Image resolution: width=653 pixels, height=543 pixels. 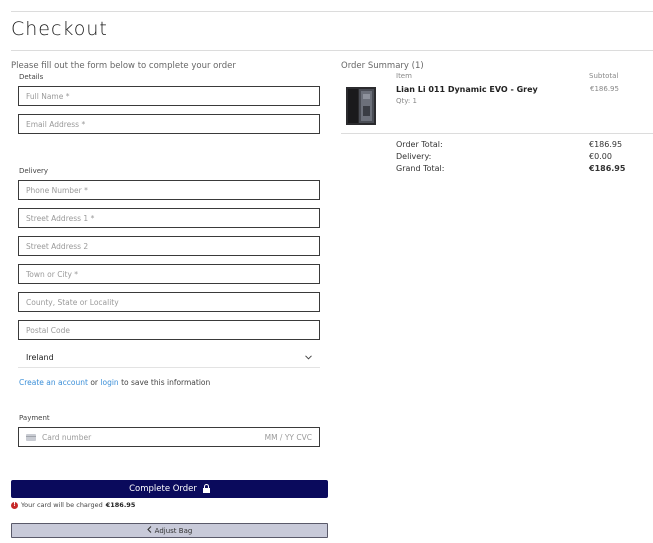 What do you see at coordinates (288, 437) in the screenshot?
I see `expiry-cvc-placeholder: MM / YY CVC` at bounding box center [288, 437].